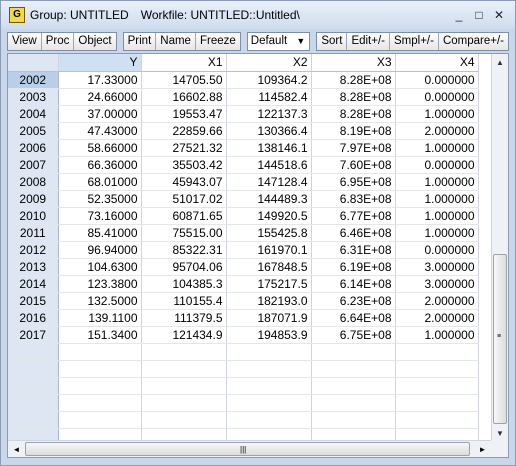  Describe the element at coordinates (176, 41) in the screenshot. I see `name-button: Name` at that location.